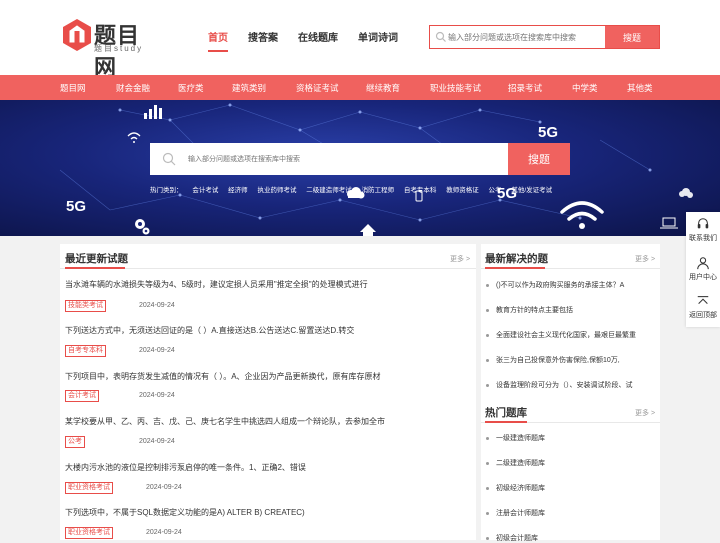  I want to click on main-nav: 首页 搜答案 在线题库 单词诗词, so click(313, 40).